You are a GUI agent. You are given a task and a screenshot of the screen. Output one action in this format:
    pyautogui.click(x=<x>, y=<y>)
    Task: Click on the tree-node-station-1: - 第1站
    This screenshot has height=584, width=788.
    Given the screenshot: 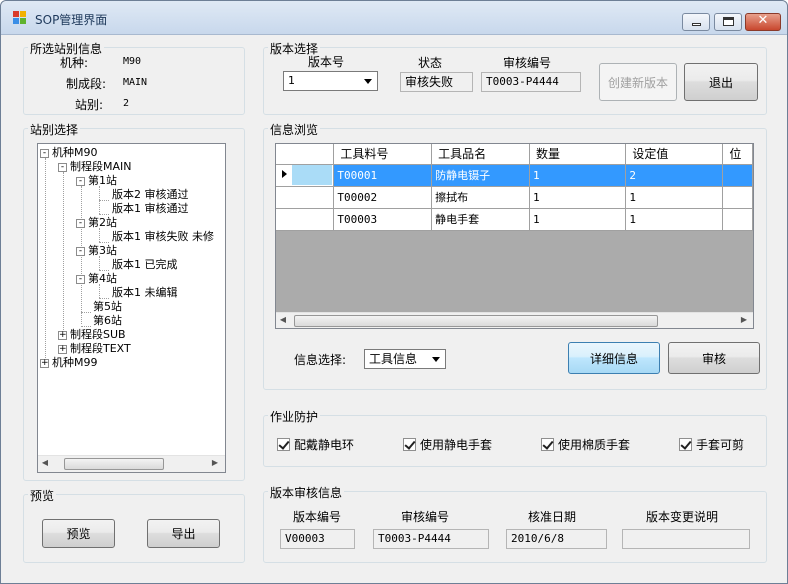 What is the action you would take?
    pyautogui.click(x=96, y=180)
    